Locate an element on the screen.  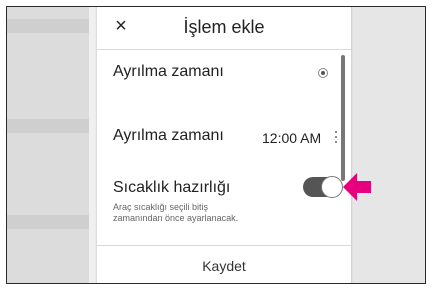
radio-selected-icon is located at coordinates (323, 73).